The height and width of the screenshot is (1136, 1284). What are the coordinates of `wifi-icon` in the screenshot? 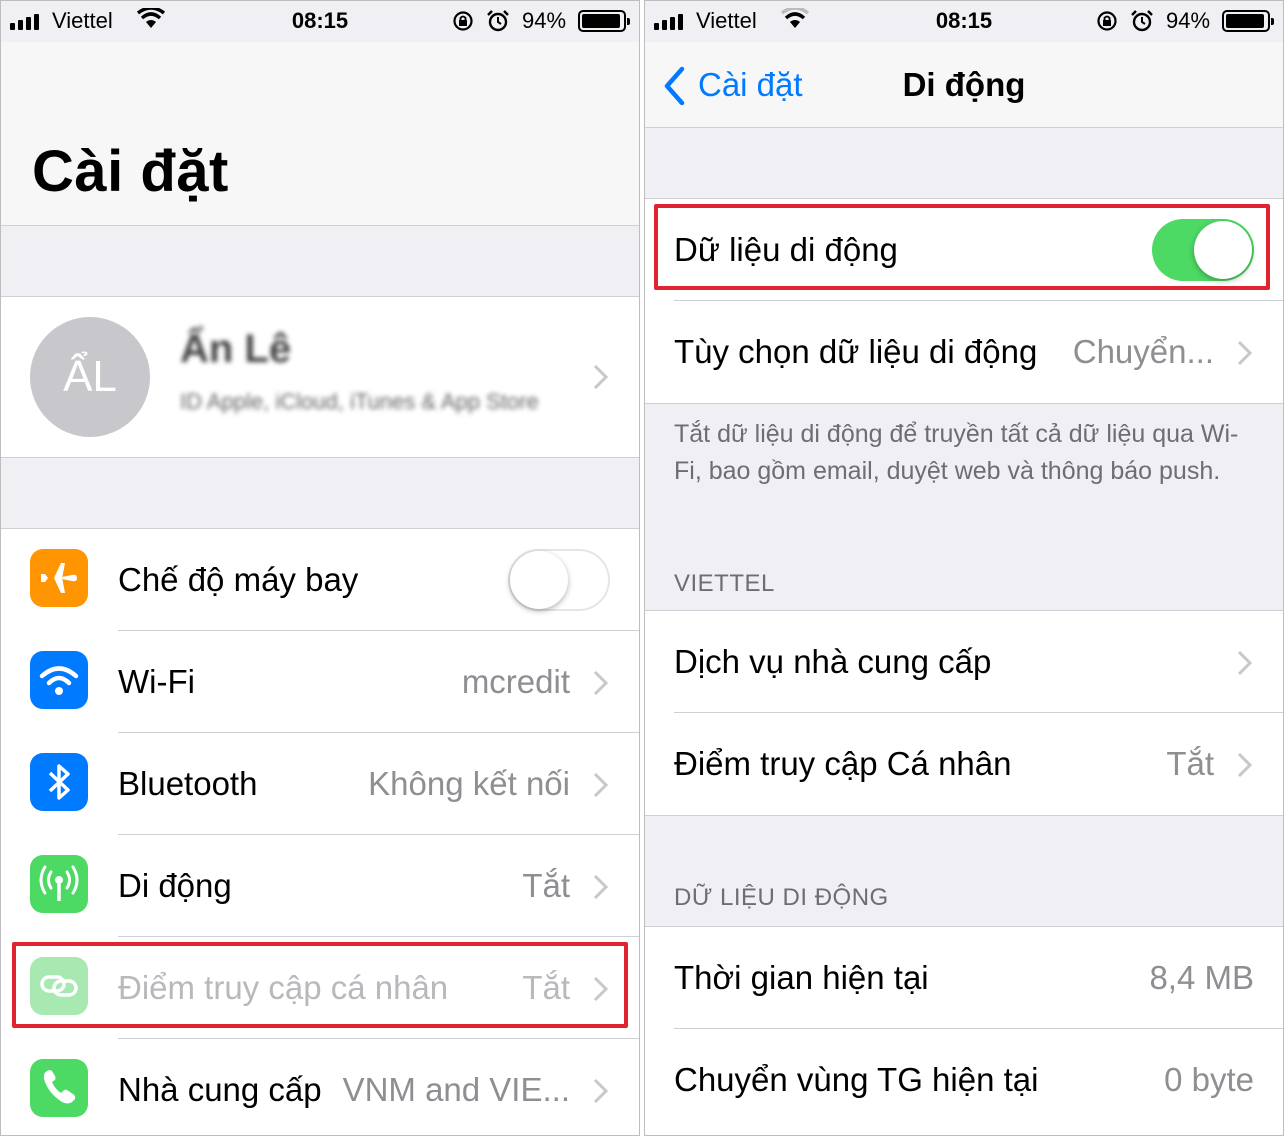 It's located at (59, 680).